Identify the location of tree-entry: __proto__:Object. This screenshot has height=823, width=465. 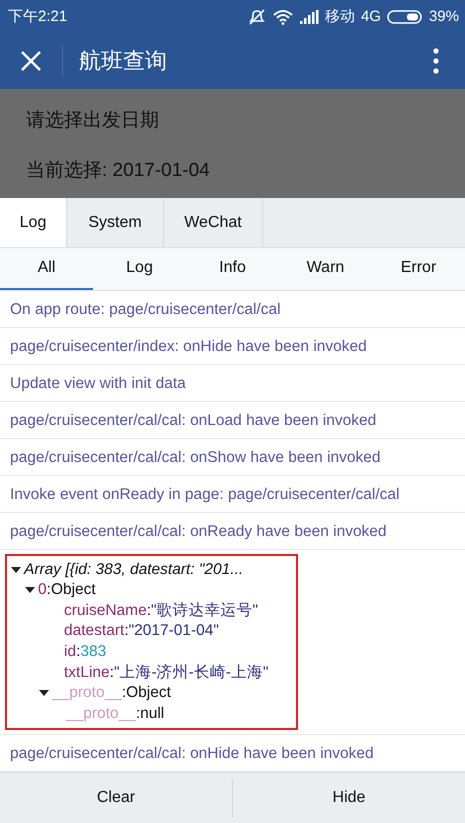
(111, 693).